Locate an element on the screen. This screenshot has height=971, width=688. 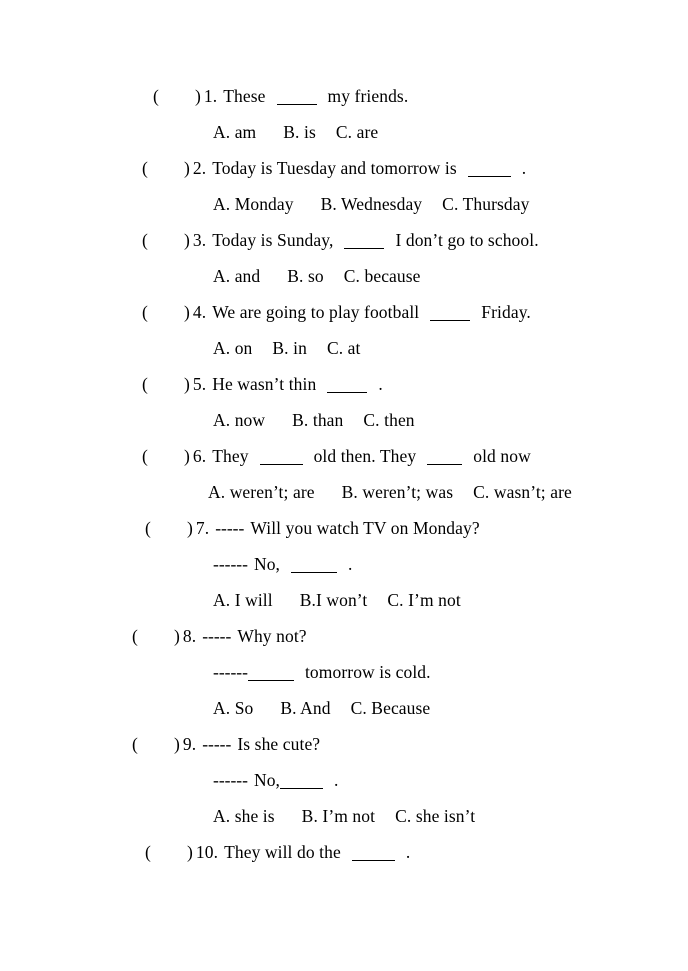
answer-paren-open-7: ( is located at coordinates (148, 528).